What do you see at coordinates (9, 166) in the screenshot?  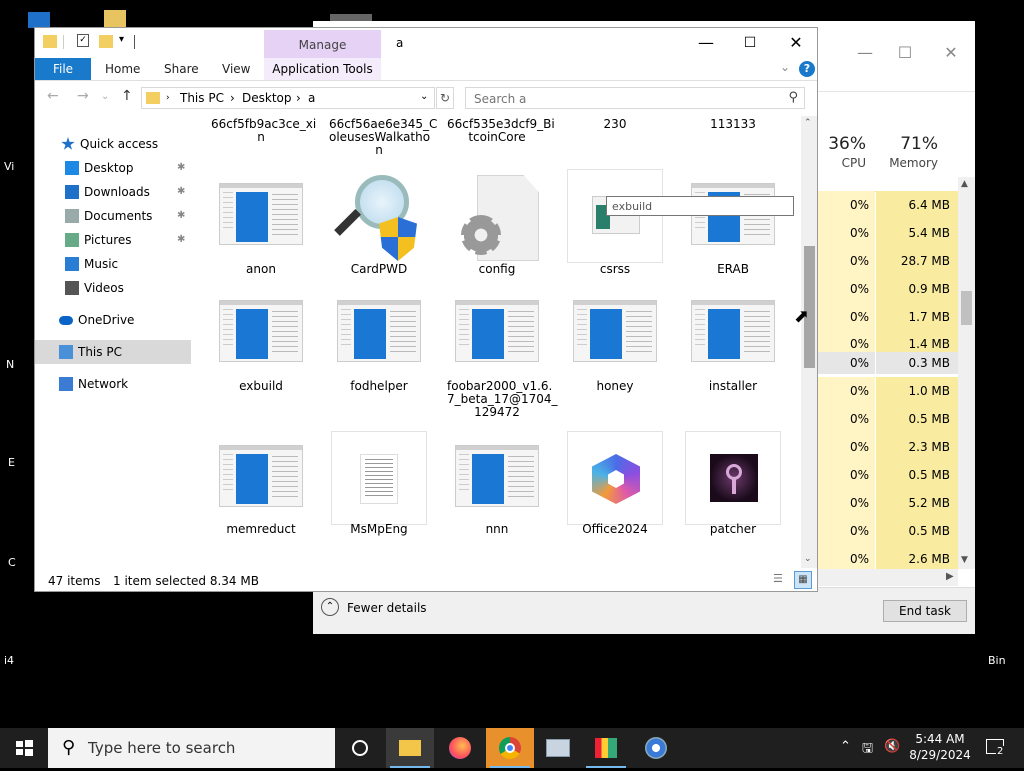 I see `desktop-icon-label: Vi` at bounding box center [9, 166].